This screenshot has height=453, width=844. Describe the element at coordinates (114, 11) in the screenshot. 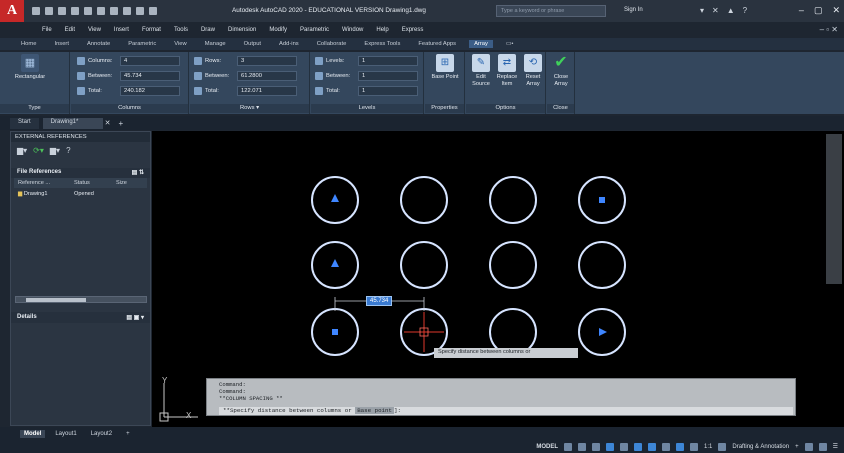

I see `plot-icon` at that location.